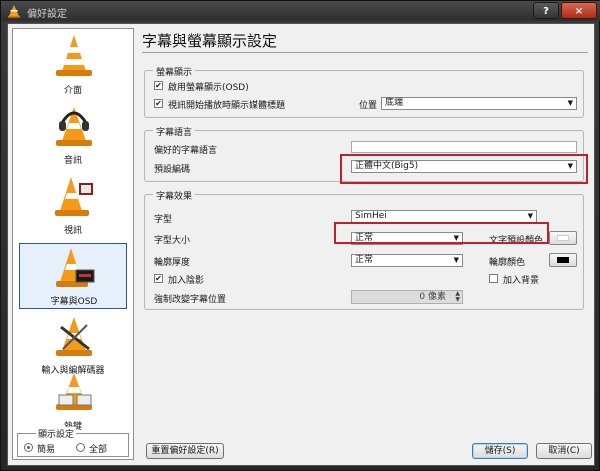  Describe the element at coordinates (579, 10) in the screenshot. I see `close-button: ×` at that location.